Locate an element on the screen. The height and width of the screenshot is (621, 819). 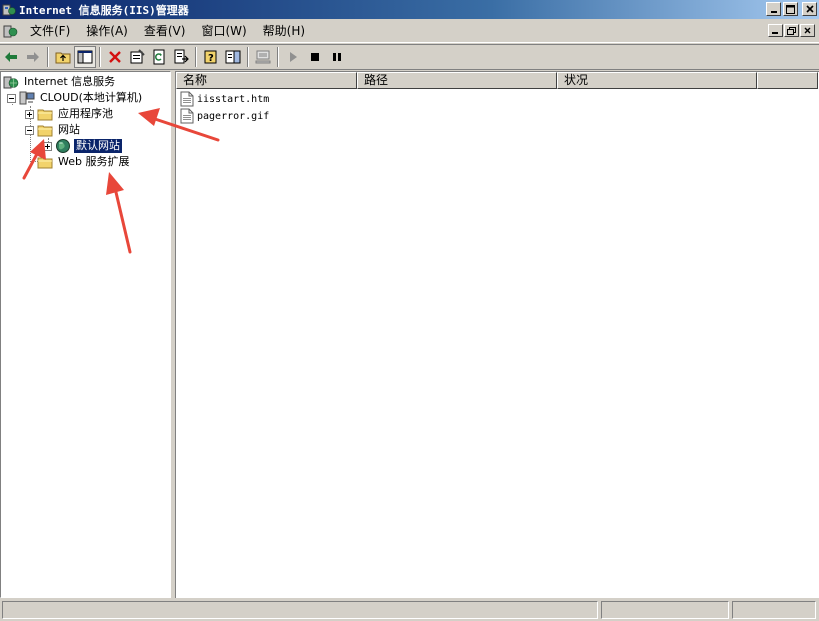
forward-button is located at coordinates (33, 57).